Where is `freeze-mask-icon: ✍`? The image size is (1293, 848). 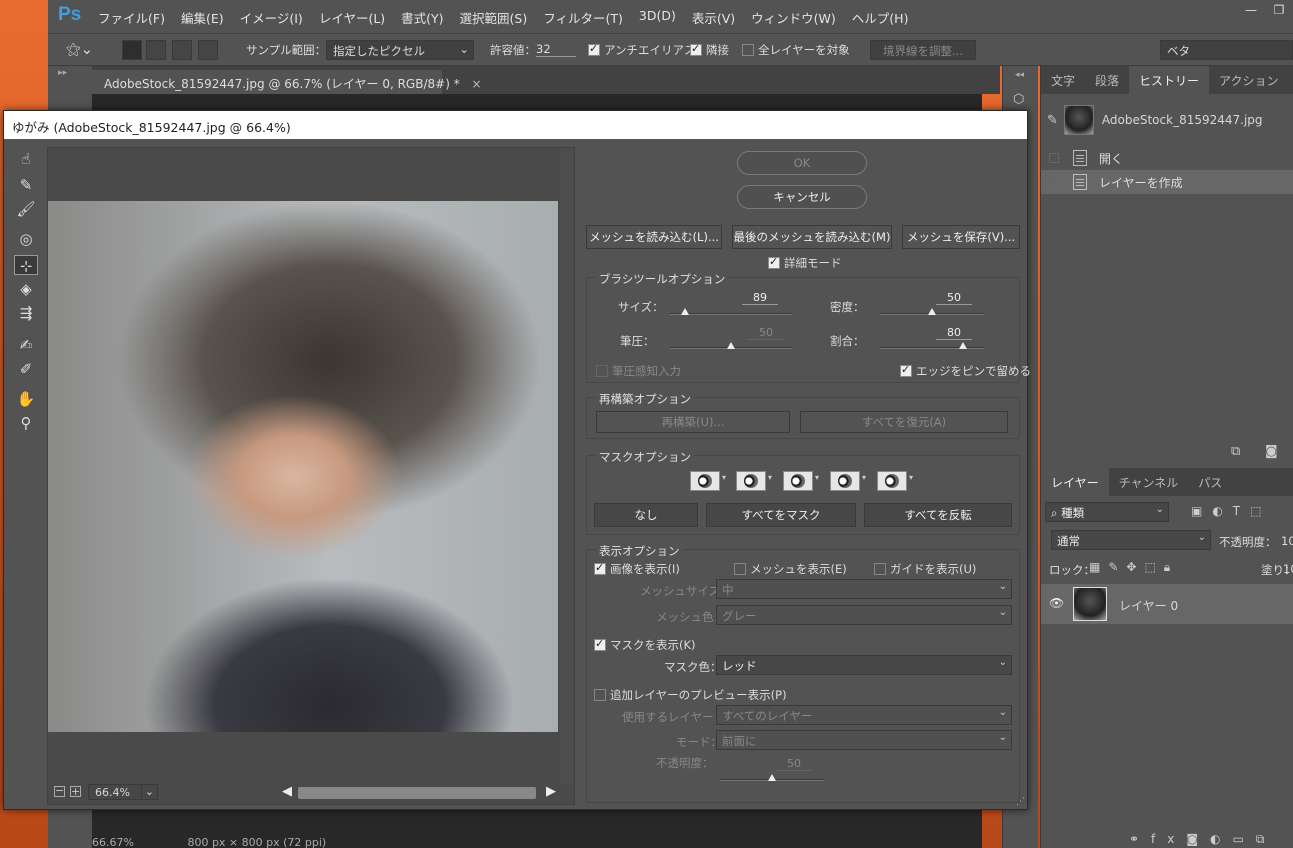 freeze-mask-icon: ✍ is located at coordinates (26, 345).